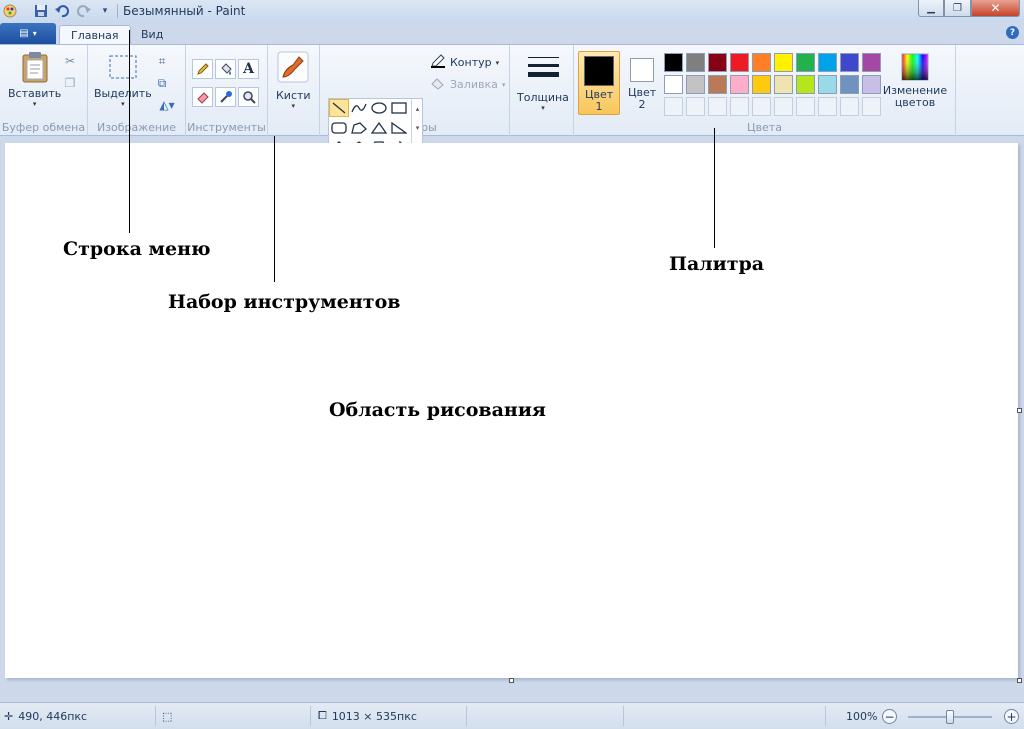 Image resolution: width=1024 pixels, height=729 pixels. Describe the element at coordinates (642, 70) in the screenshot. I see `color2-swatch` at that location.